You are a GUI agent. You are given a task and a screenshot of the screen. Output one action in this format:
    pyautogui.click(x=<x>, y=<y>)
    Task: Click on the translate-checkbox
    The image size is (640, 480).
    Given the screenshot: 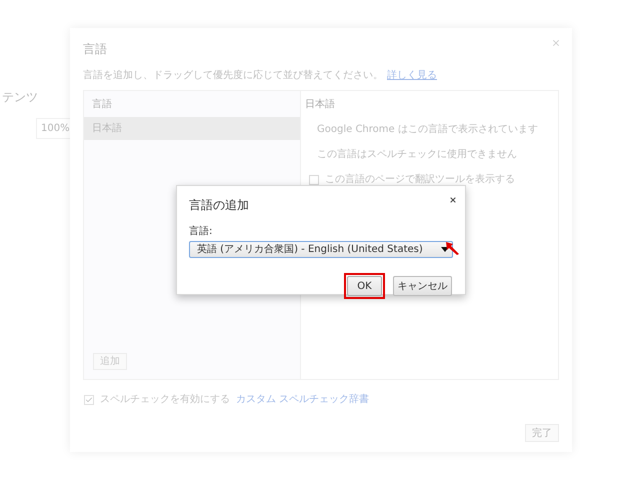 What is the action you would take?
    pyautogui.click(x=314, y=179)
    